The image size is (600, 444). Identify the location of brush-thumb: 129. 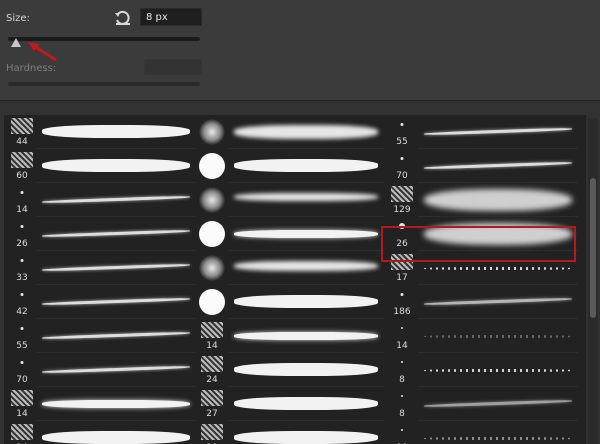
(402, 200).